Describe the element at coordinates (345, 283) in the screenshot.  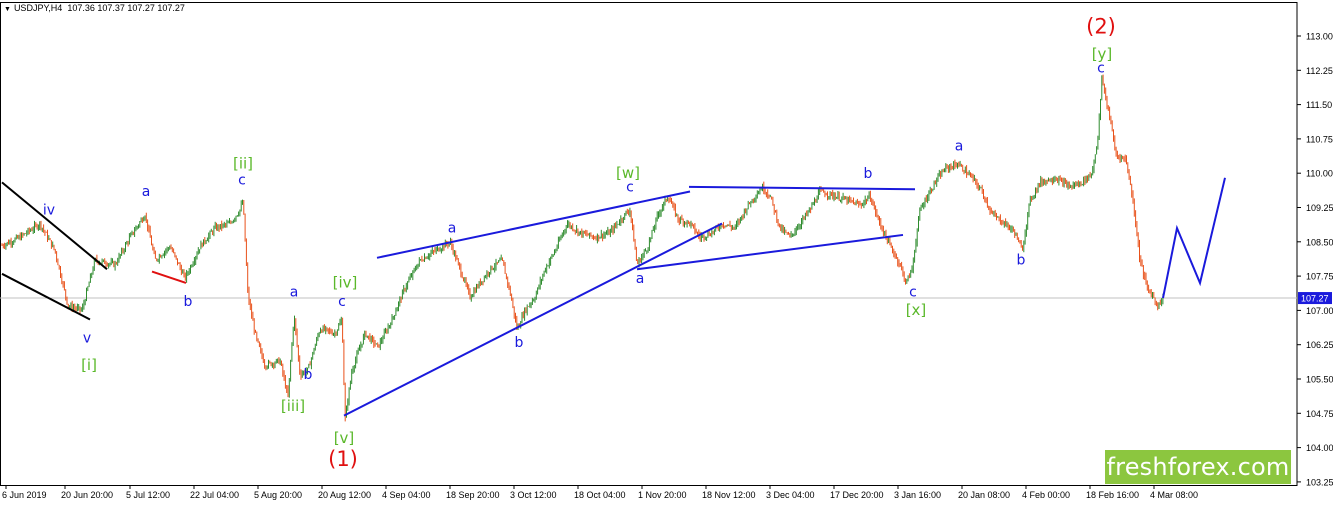
I see `wave-label: [iv]` at that location.